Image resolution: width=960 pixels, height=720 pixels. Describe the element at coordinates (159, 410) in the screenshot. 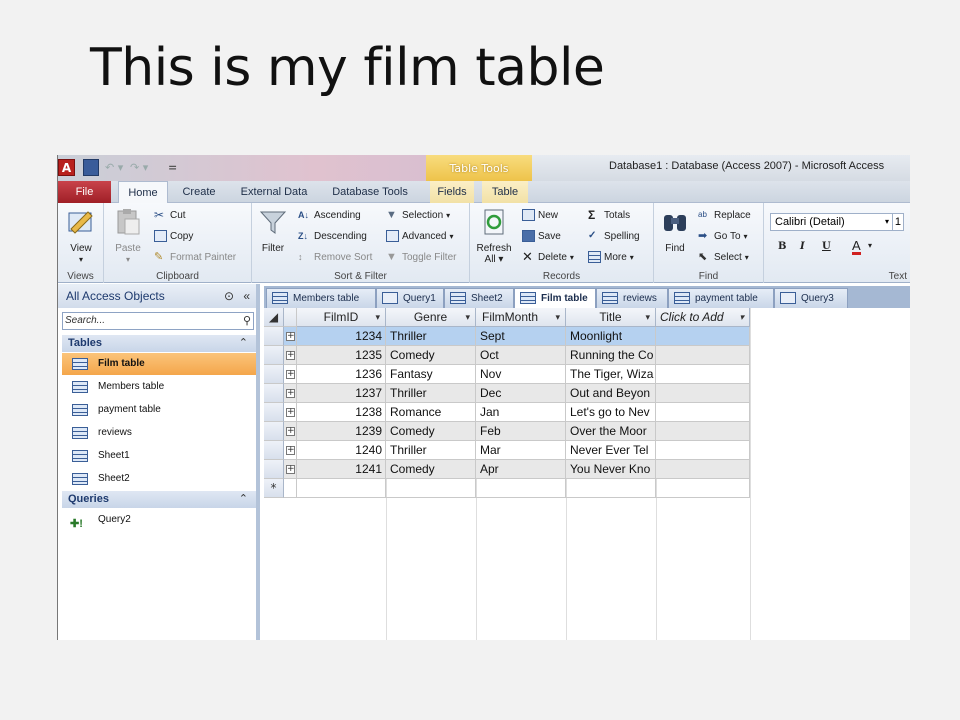

I see `nav-item-payment-table: payment table` at that location.